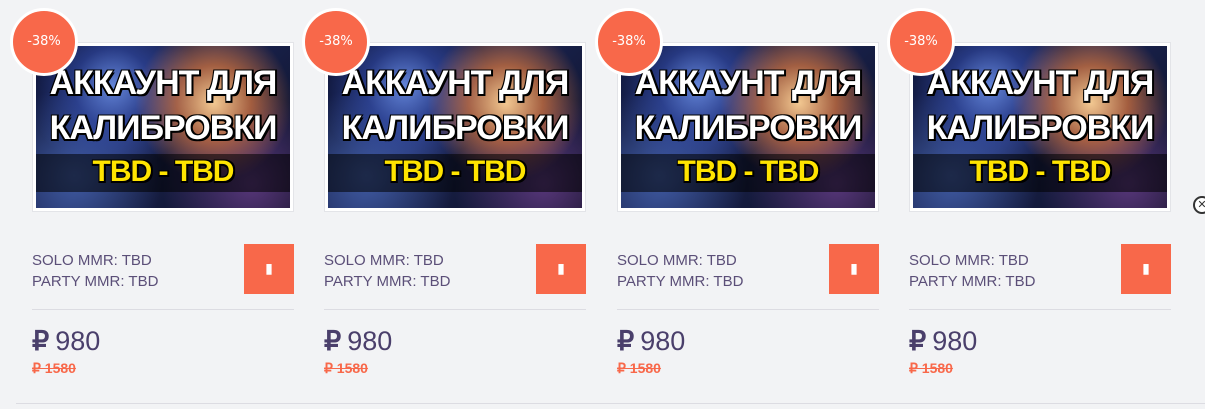 This screenshot has width=1205, height=409. What do you see at coordinates (610, 403) in the screenshot?
I see `section-divider` at bounding box center [610, 403].